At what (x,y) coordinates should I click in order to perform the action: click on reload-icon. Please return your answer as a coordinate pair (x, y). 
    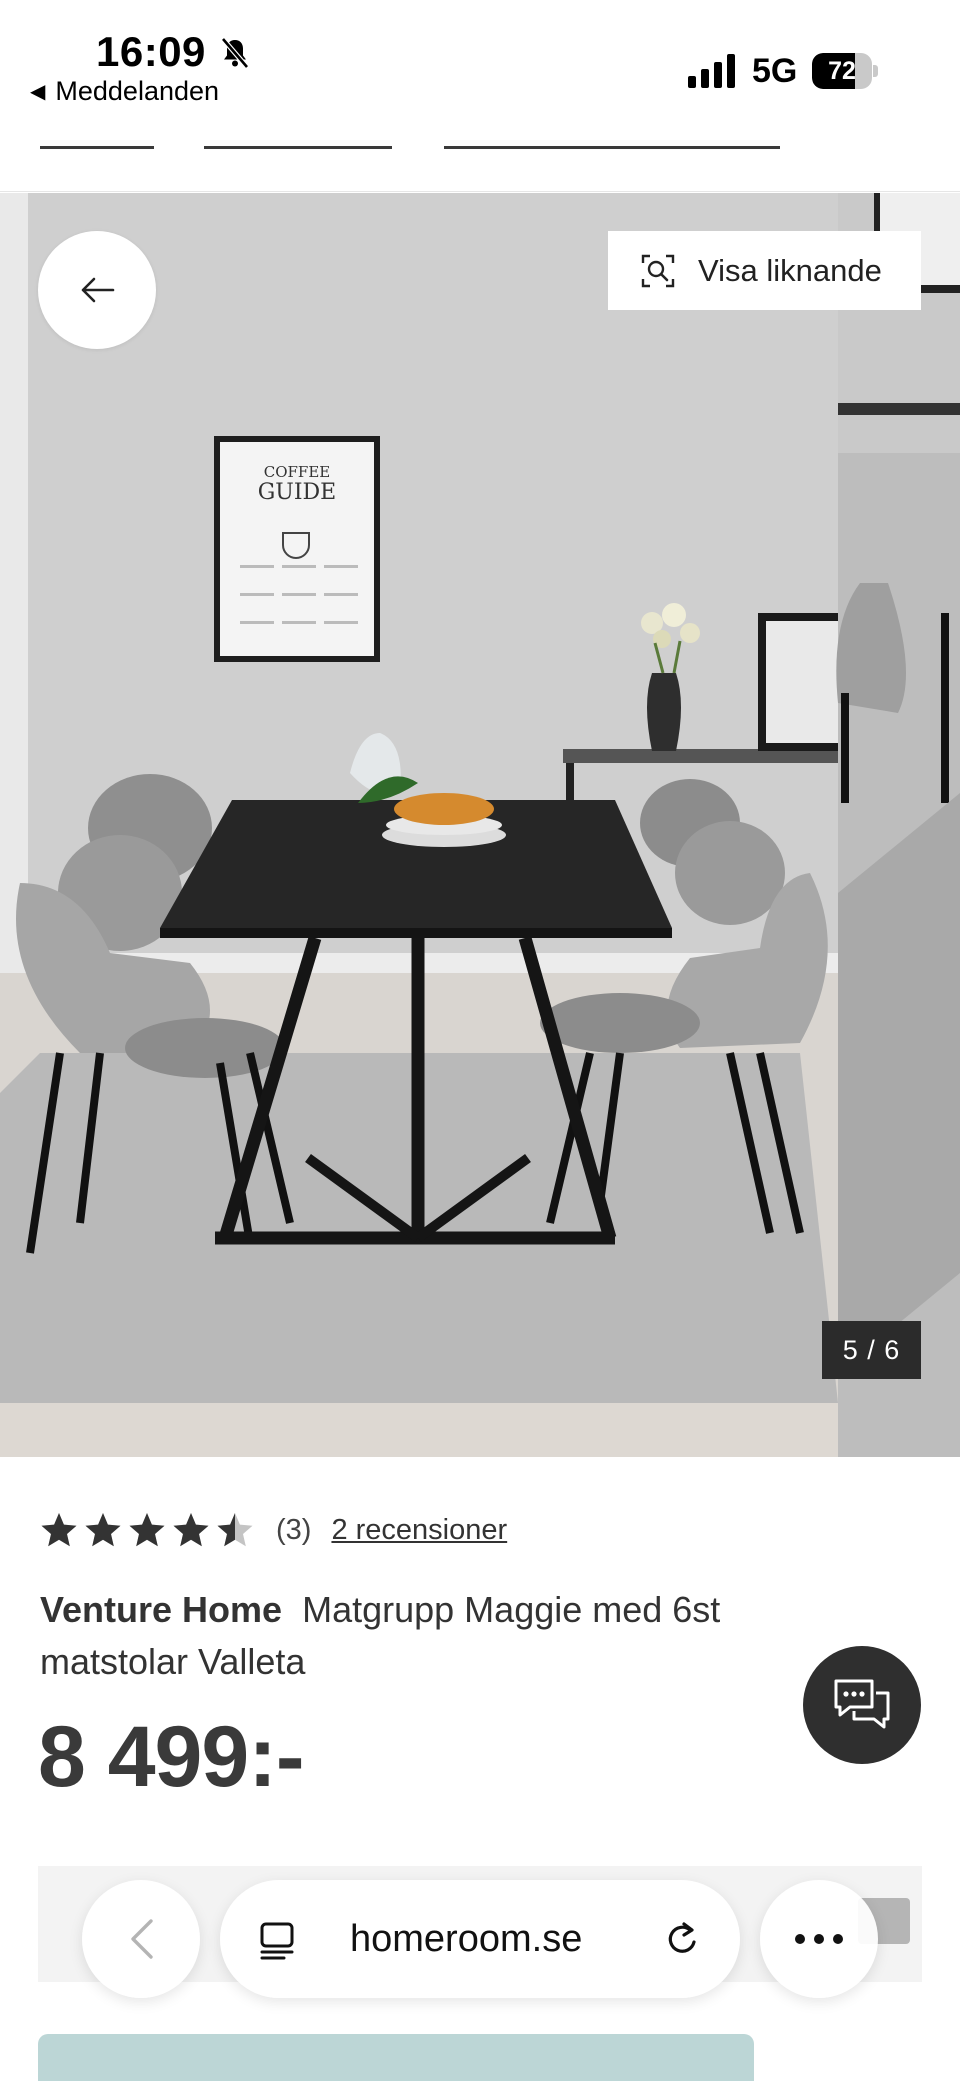
    Looking at the image, I should click on (682, 1940).